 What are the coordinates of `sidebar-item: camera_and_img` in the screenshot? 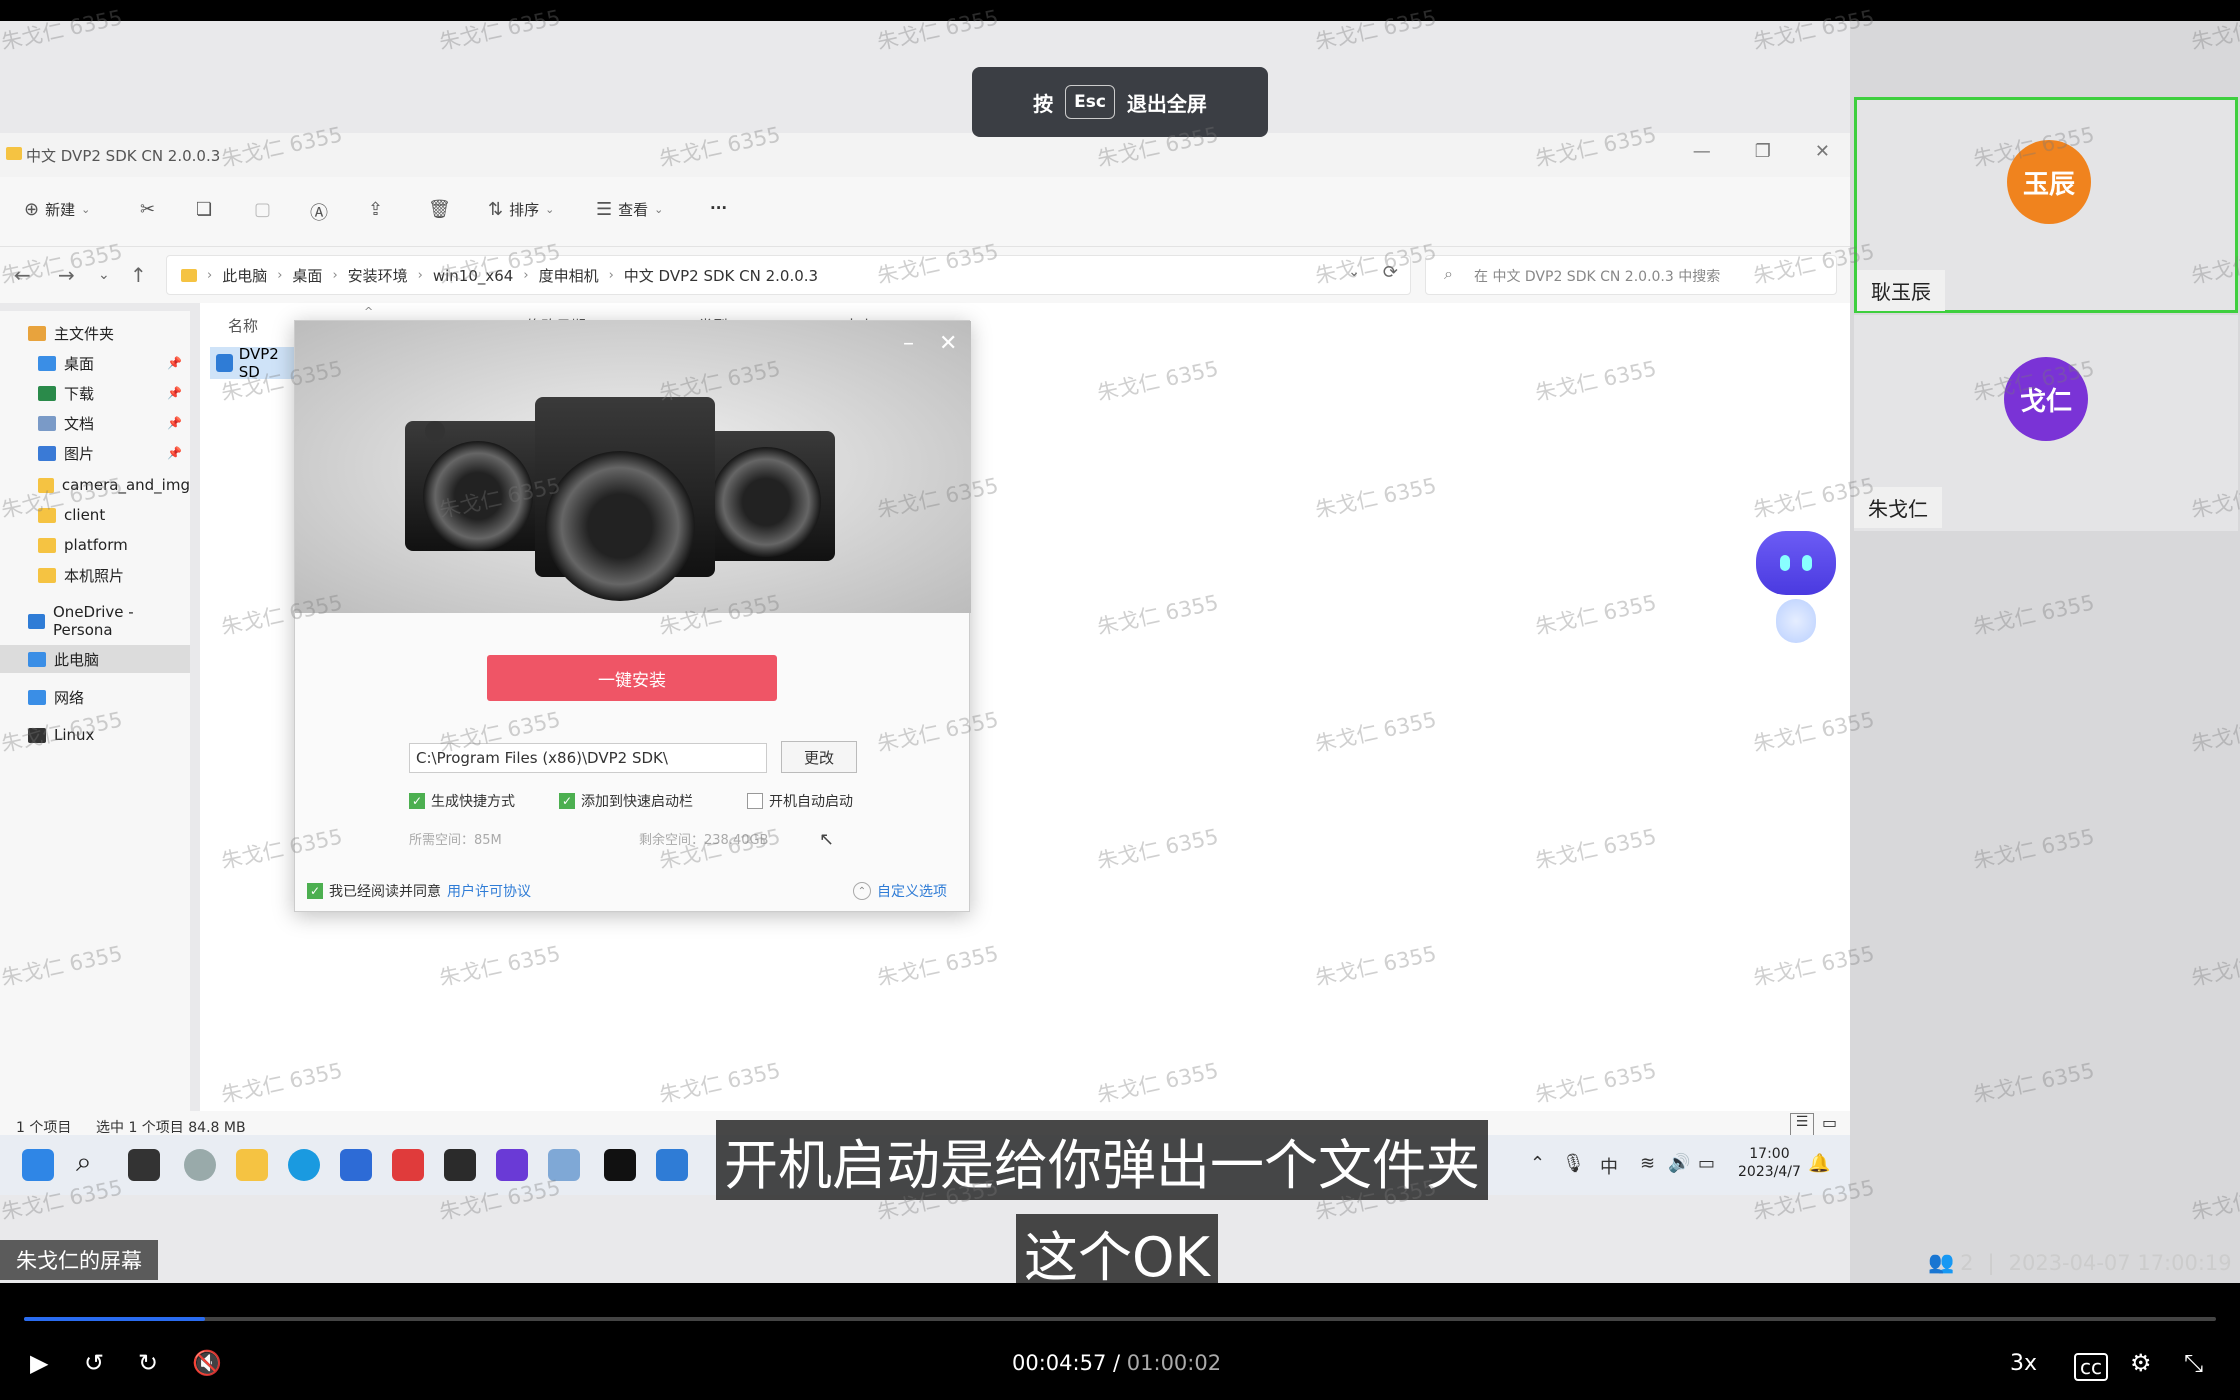 It's located at (95, 485).